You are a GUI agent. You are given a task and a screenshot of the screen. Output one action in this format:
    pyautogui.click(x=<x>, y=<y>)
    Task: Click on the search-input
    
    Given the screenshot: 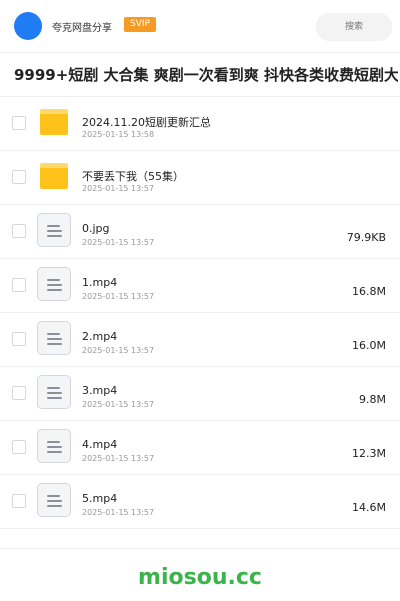 What is the action you would take?
    pyautogui.click(x=354, y=27)
    